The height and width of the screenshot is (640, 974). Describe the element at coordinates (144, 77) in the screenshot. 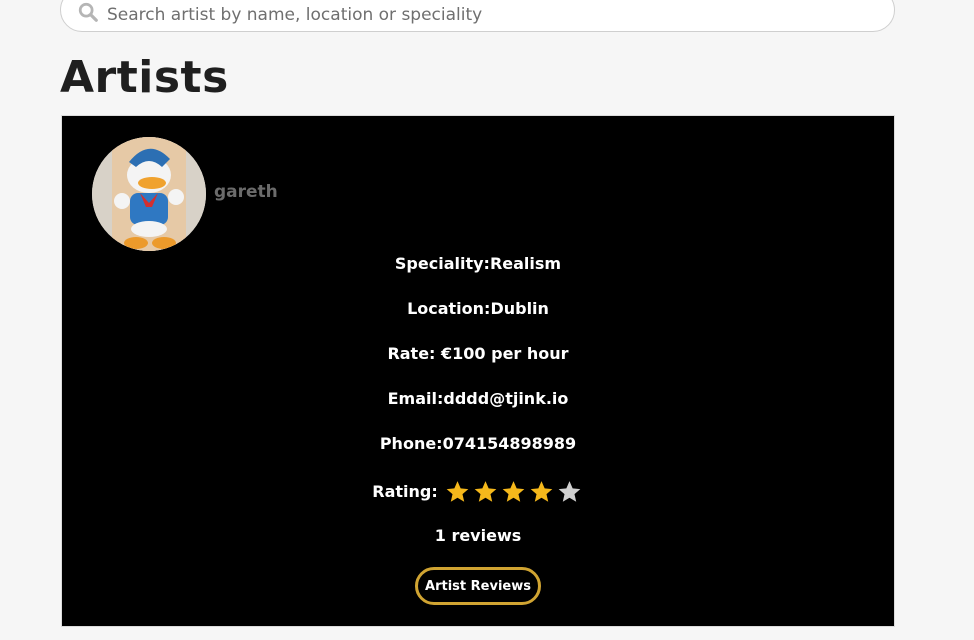

I see `page-title: Artists` at that location.